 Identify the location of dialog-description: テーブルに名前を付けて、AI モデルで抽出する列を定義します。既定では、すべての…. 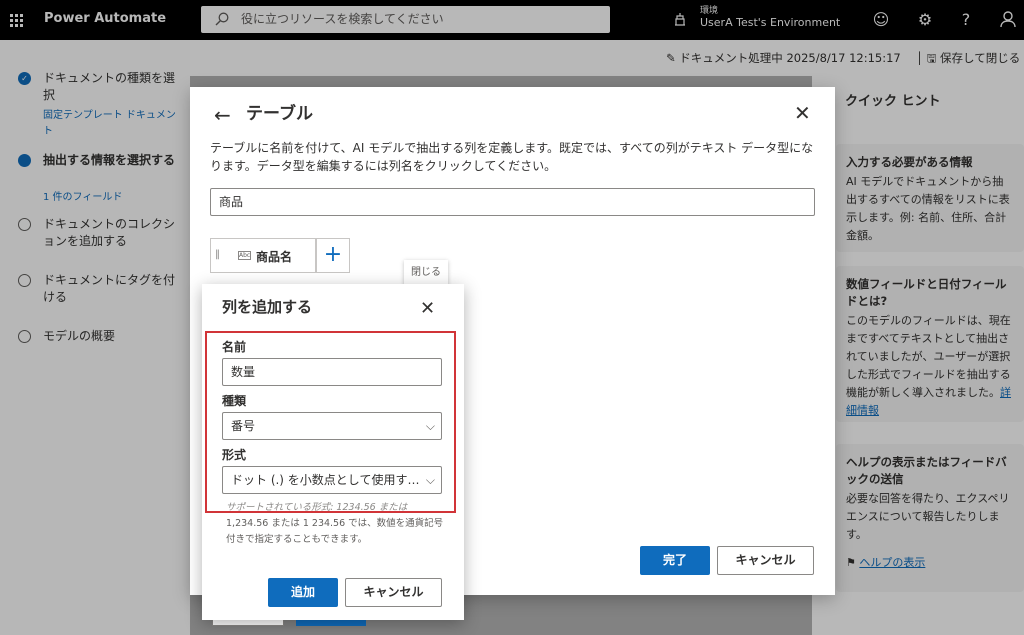
(512, 157).